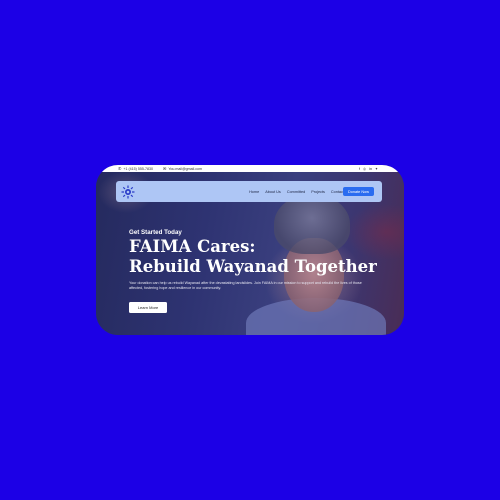  I want to click on phone-number: +1 (415) 555-7830, so click(138, 168).